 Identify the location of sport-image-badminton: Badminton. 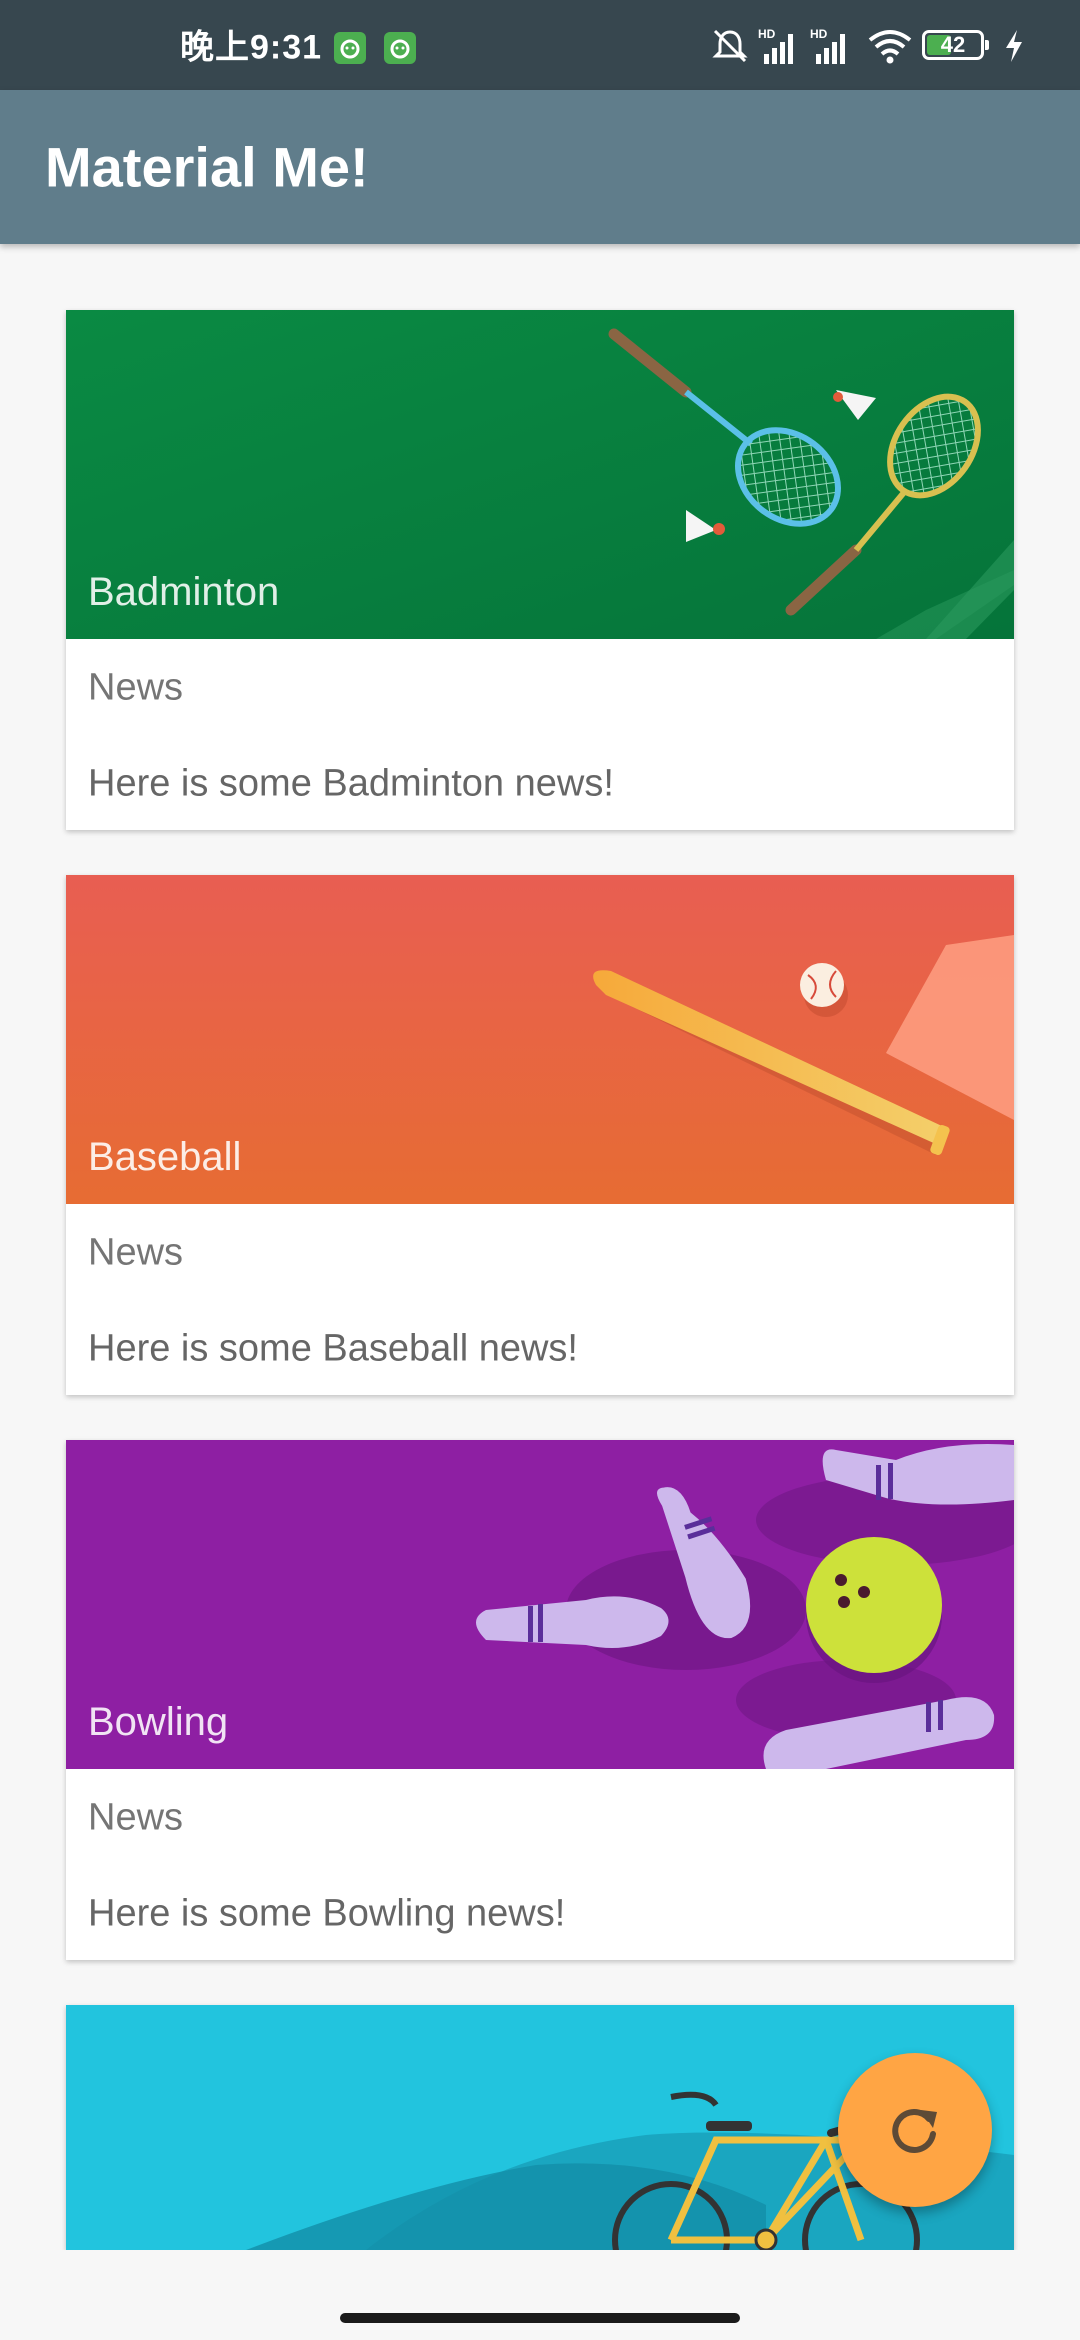
(540, 474).